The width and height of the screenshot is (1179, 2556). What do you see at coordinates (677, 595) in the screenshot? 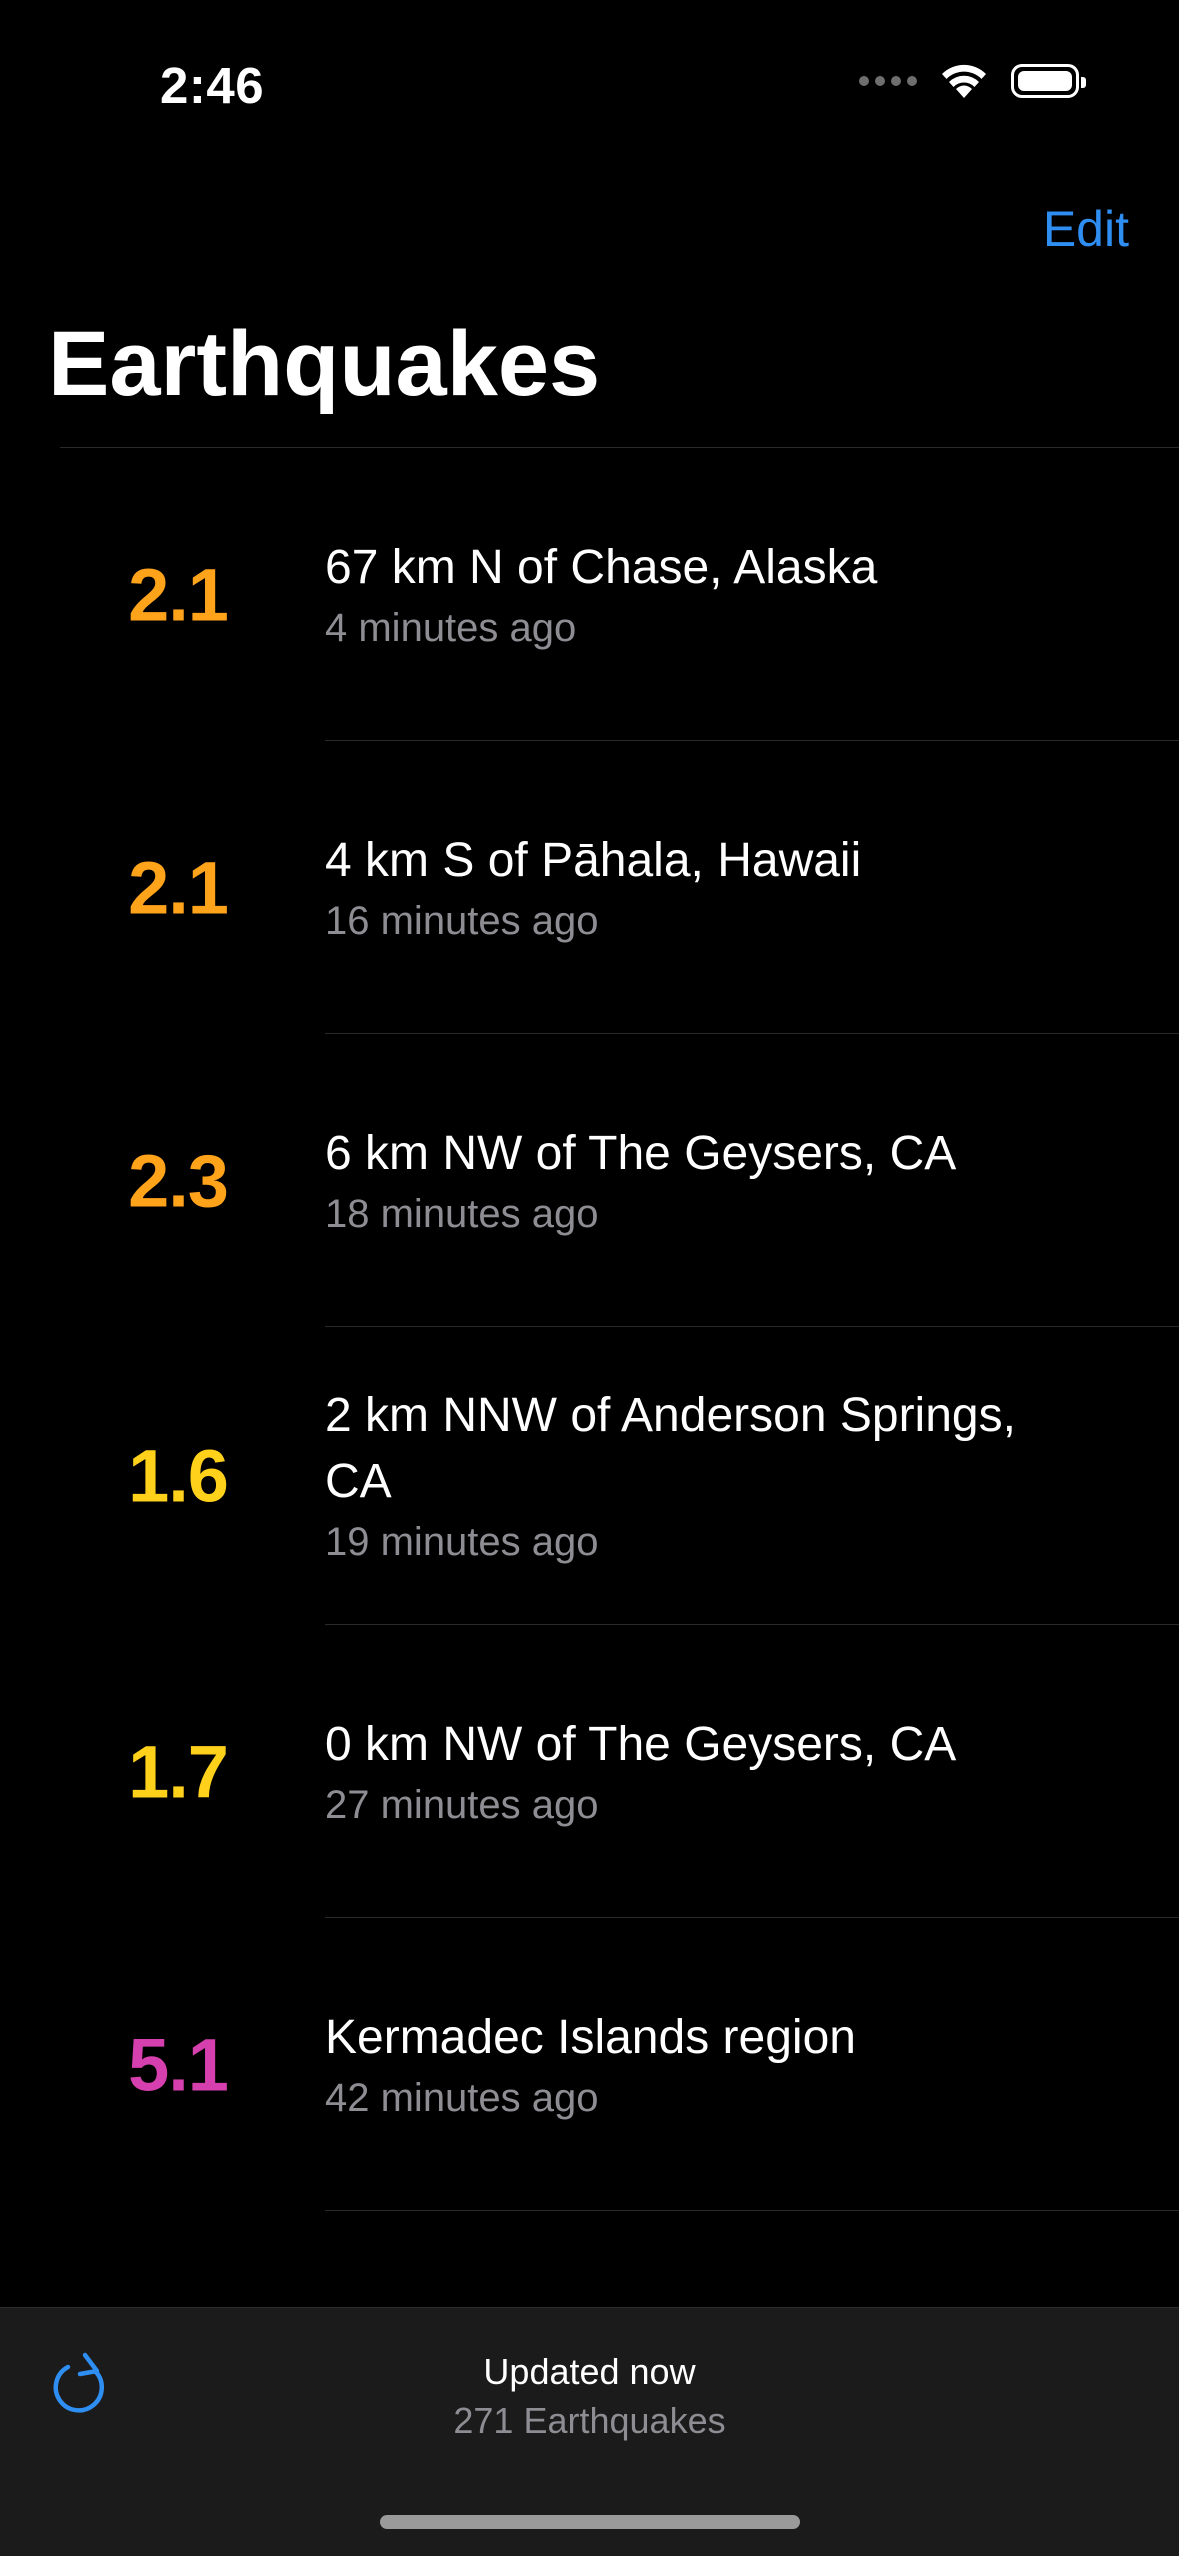
I see `earthquake-info: 67 km N of Chase, Alaska 4 minutes ago` at bounding box center [677, 595].